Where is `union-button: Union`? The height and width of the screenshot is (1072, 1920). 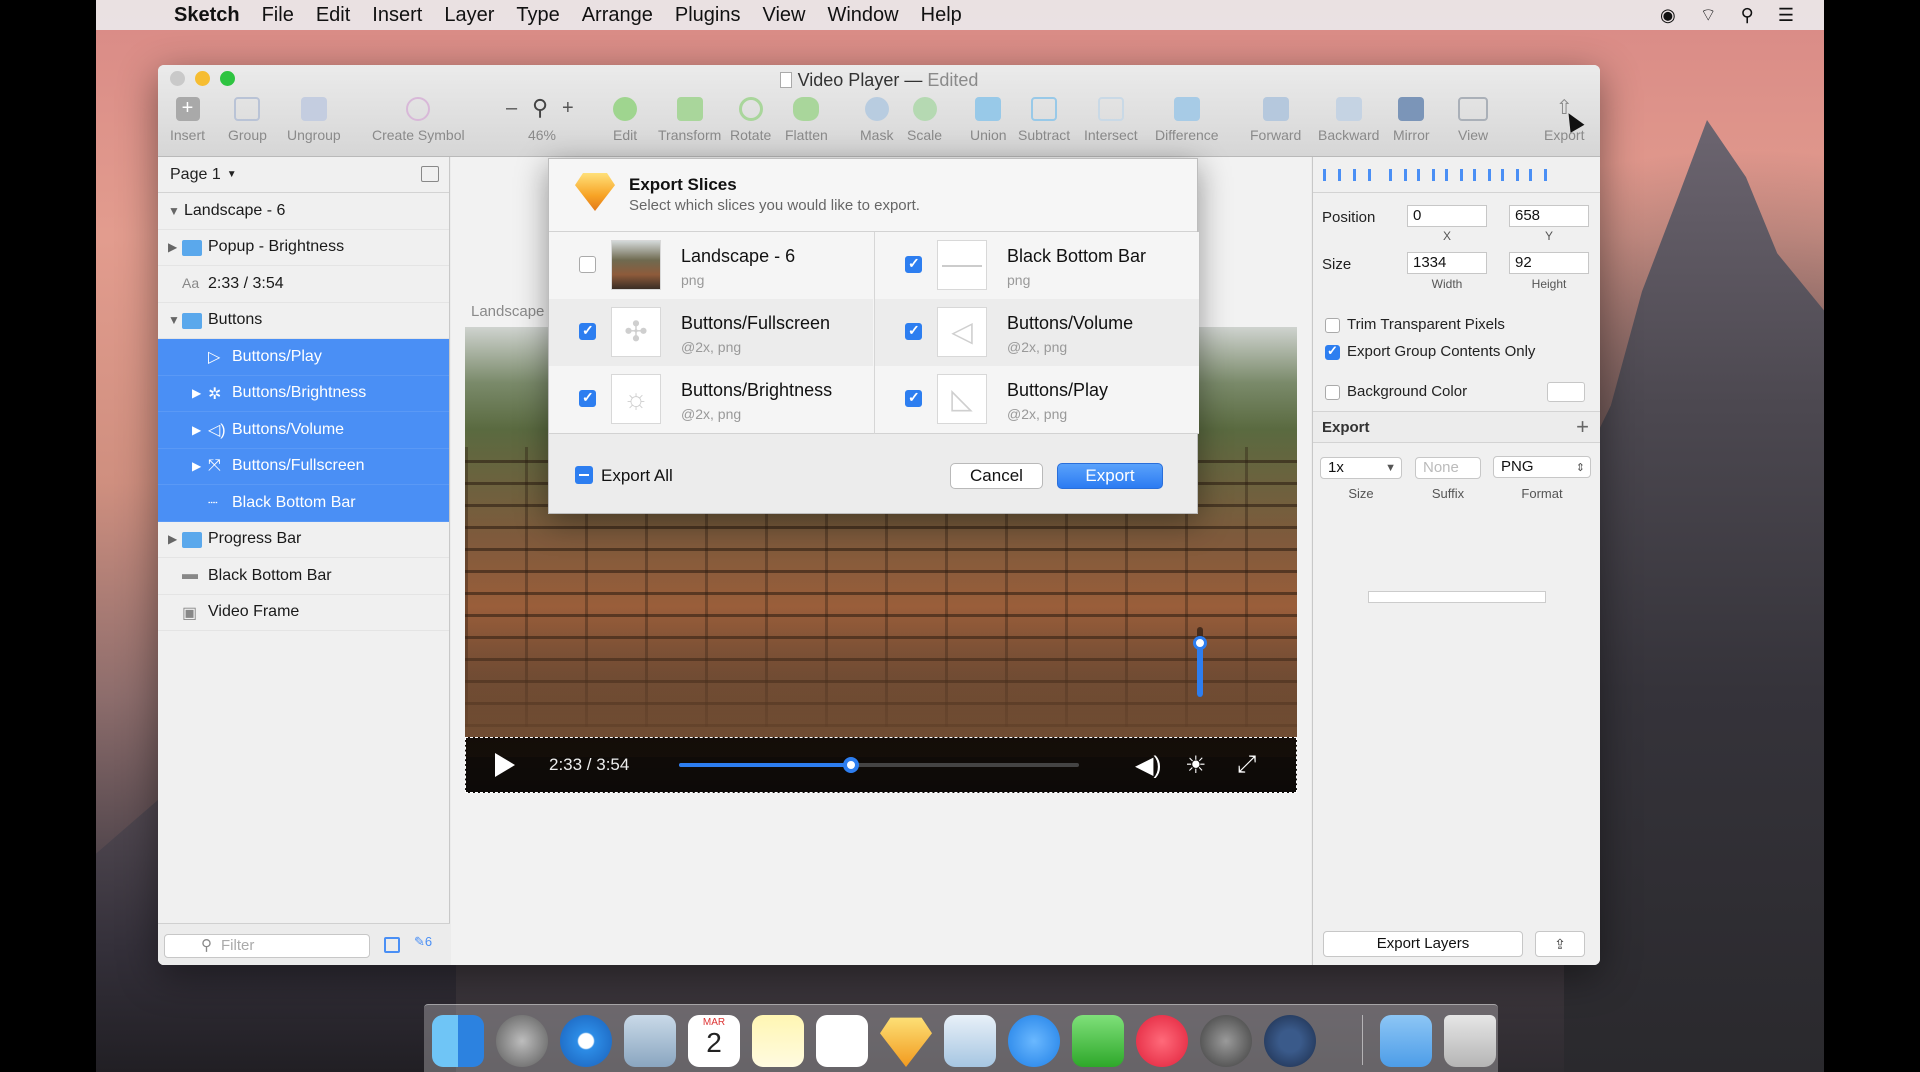 union-button: Union is located at coordinates (988, 120).